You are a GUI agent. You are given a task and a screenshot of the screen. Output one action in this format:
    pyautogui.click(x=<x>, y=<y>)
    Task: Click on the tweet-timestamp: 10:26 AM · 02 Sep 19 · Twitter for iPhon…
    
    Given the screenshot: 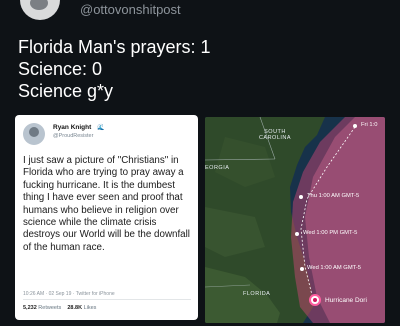 What is the action you would take?
    pyautogui.click(x=69, y=294)
    